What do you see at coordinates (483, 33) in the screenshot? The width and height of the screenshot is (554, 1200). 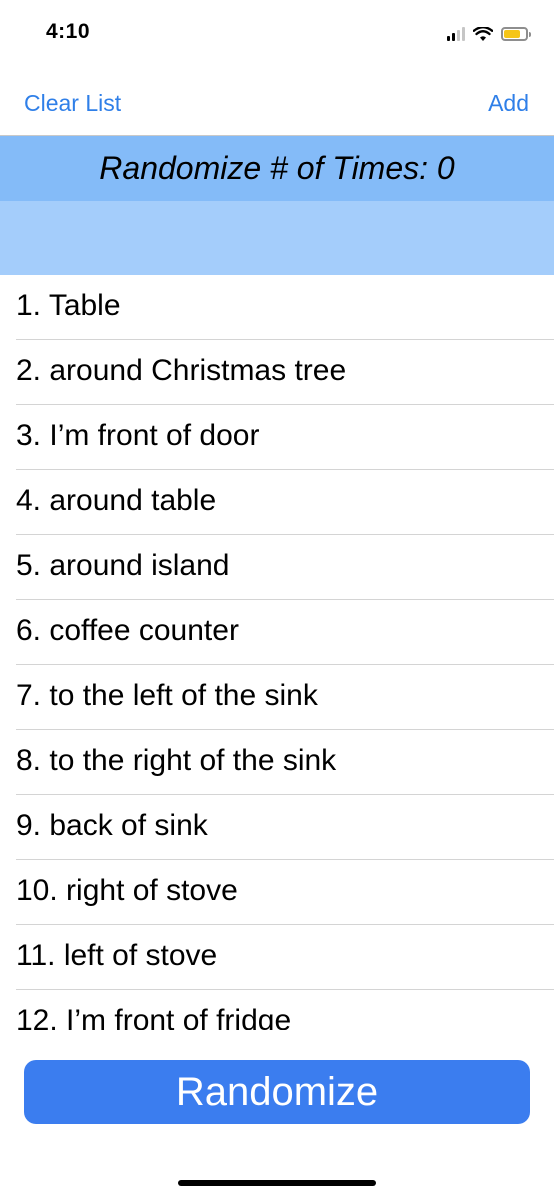 I see `wifi-icon` at bounding box center [483, 33].